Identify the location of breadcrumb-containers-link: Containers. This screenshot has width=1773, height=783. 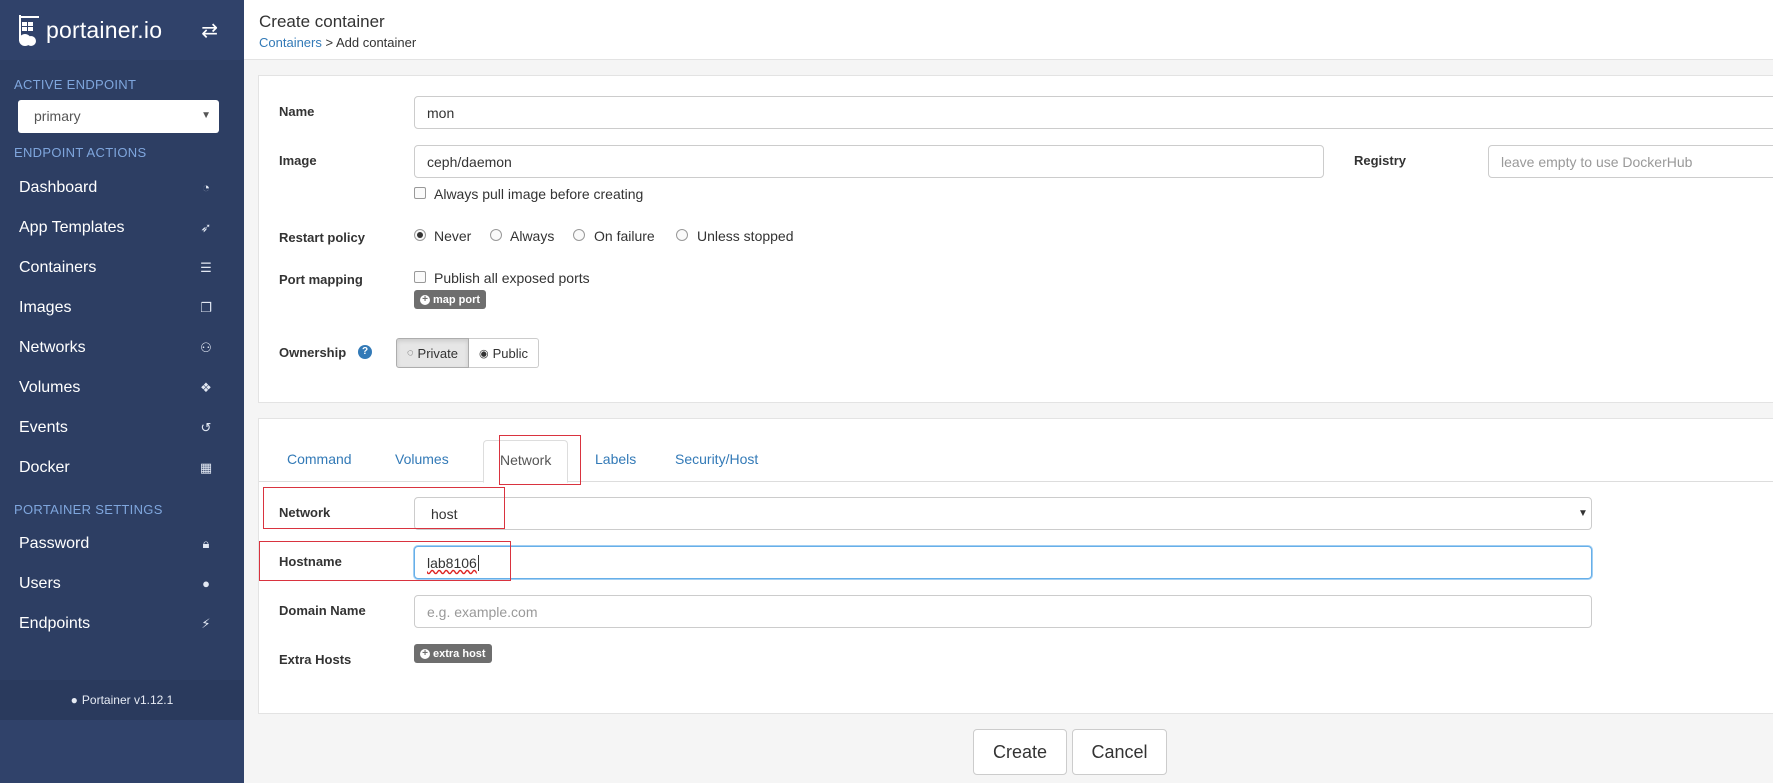
(290, 42).